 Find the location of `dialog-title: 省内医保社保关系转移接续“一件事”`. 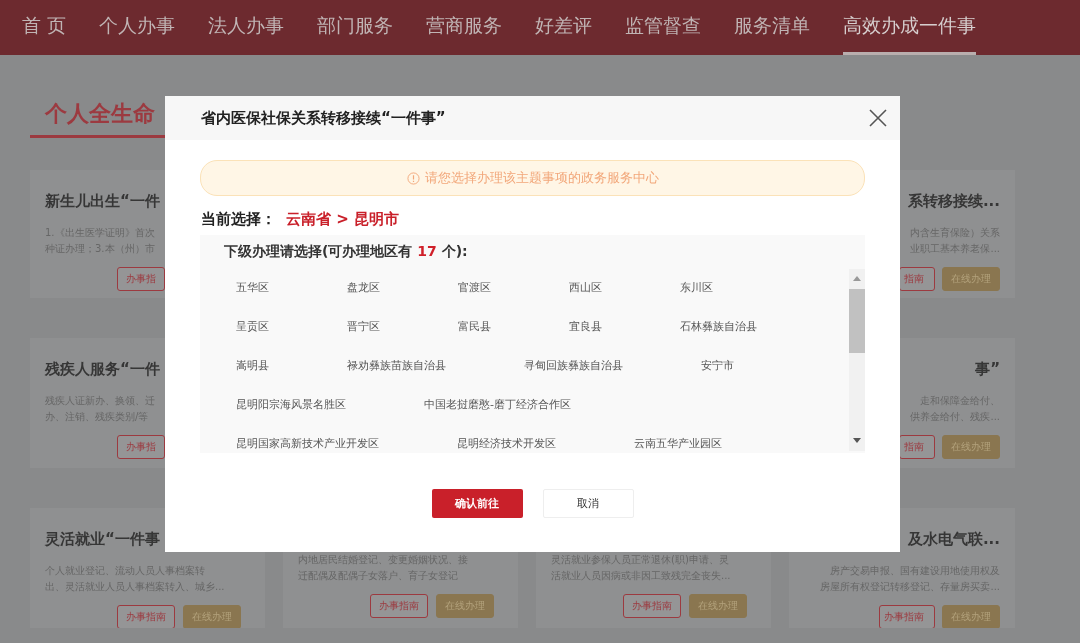

dialog-title: 省内医保社保关系转移接续“一件事” is located at coordinates (323, 118).